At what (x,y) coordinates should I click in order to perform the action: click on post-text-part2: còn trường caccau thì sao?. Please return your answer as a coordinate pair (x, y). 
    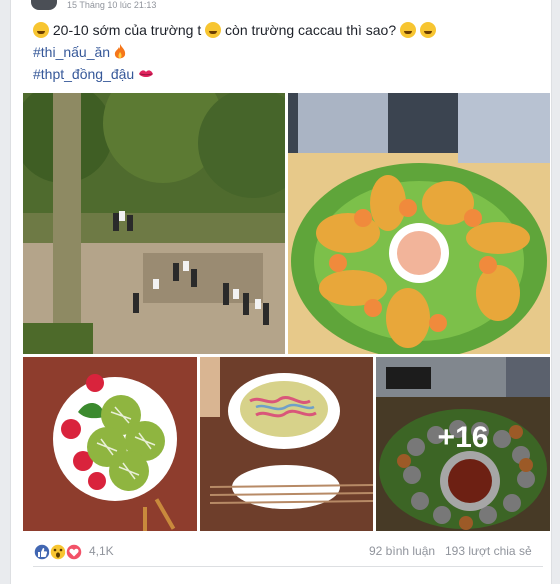
    Looking at the image, I should click on (311, 30).